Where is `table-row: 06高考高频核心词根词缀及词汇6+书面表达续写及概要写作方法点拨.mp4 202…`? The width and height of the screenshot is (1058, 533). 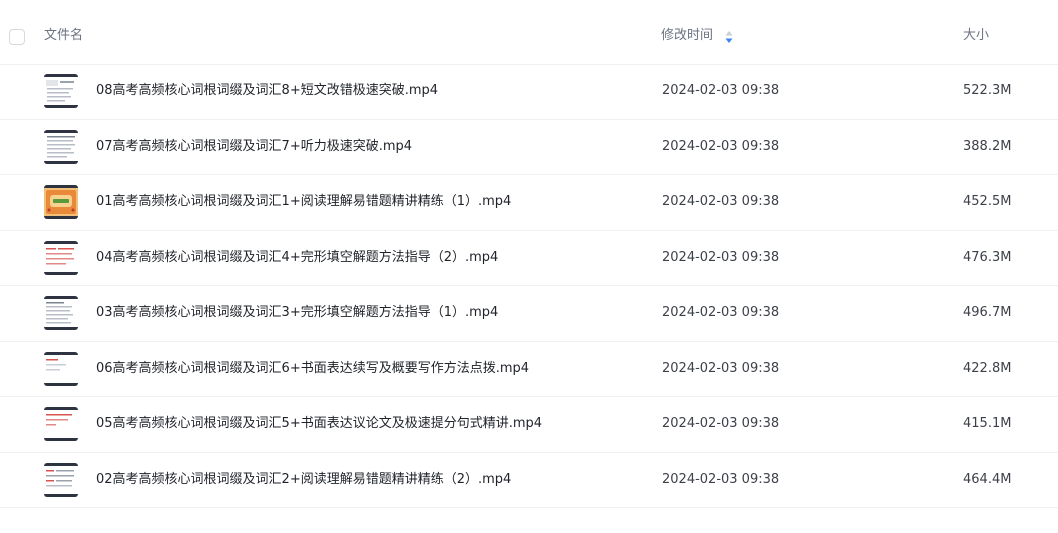
table-row: 06高考高频核心词根词缀及词汇6+书面表达续写及概要写作方法点拨.mp4 202… is located at coordinates (529, 369).